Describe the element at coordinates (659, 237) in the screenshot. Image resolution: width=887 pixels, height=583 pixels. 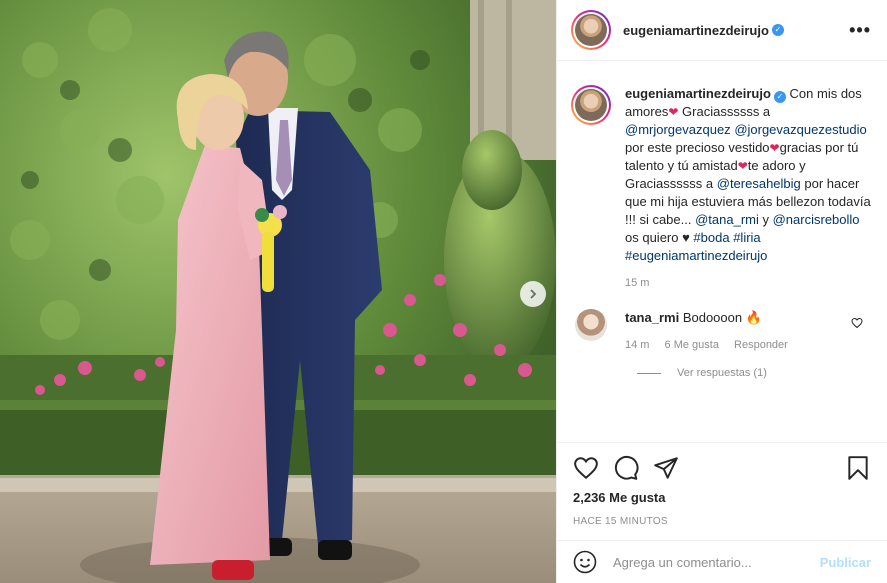
I see `caption-text-segment: os quiero ♥` at that location.